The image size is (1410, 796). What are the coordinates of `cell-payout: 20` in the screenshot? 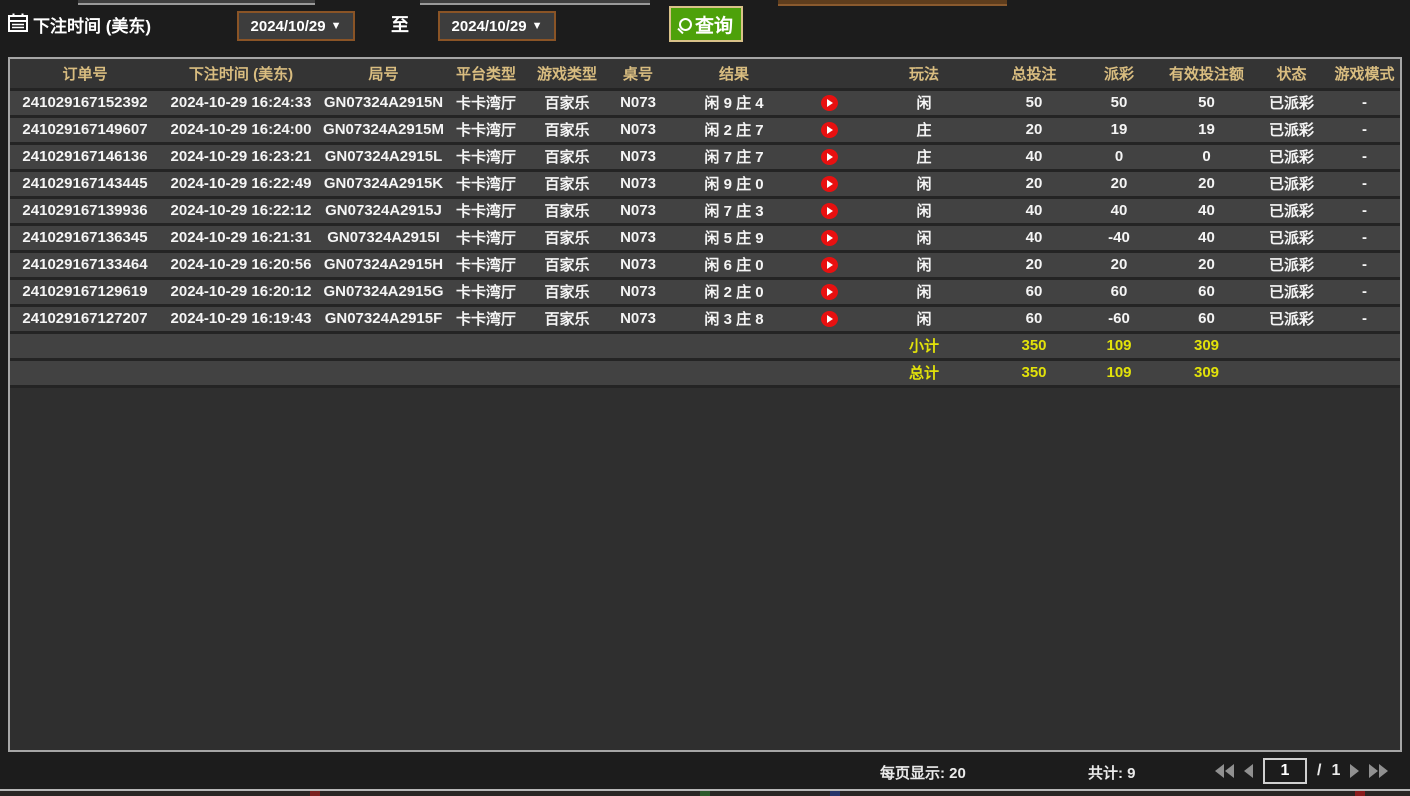 It's located at (1119, 265).